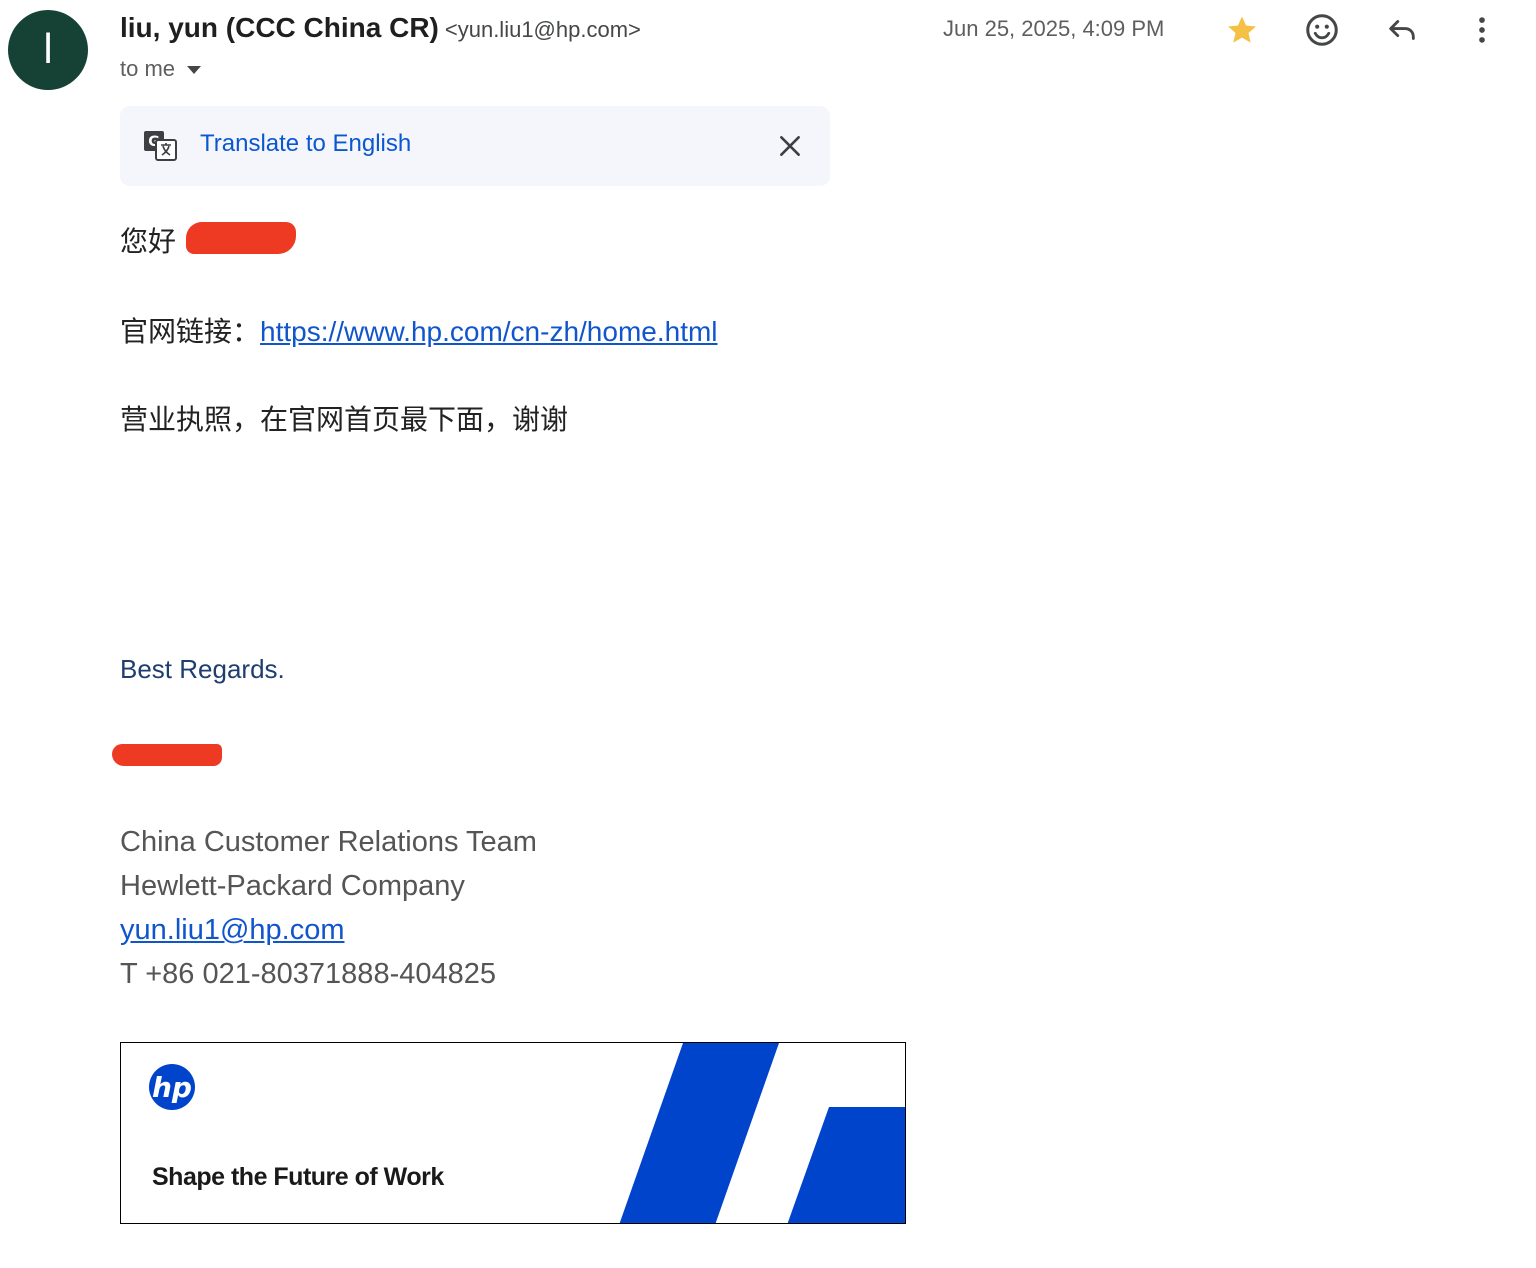 The image size is (1536, 1268). I want to click on caret-down-icon, so click(194, 70).